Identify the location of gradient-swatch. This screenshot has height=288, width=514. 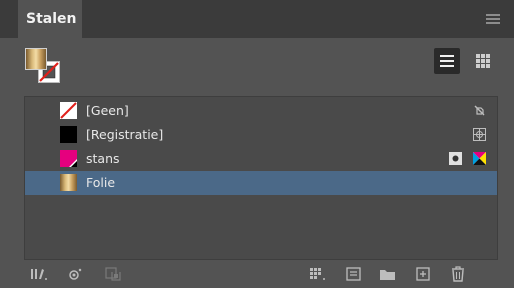
(68, 182).